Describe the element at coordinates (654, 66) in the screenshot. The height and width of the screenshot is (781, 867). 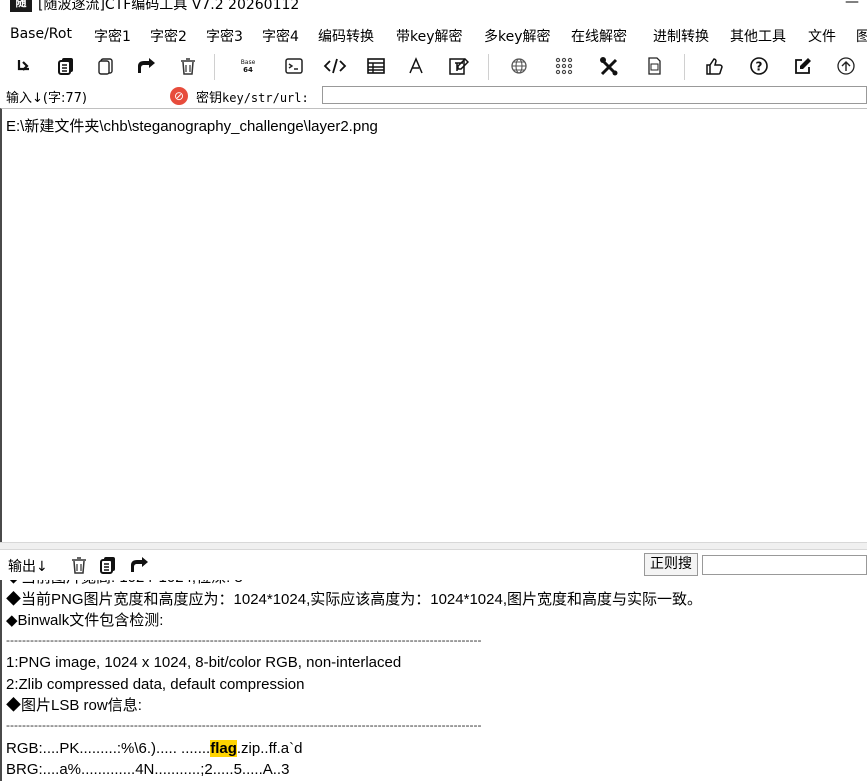
I see `document-icon` at that location.